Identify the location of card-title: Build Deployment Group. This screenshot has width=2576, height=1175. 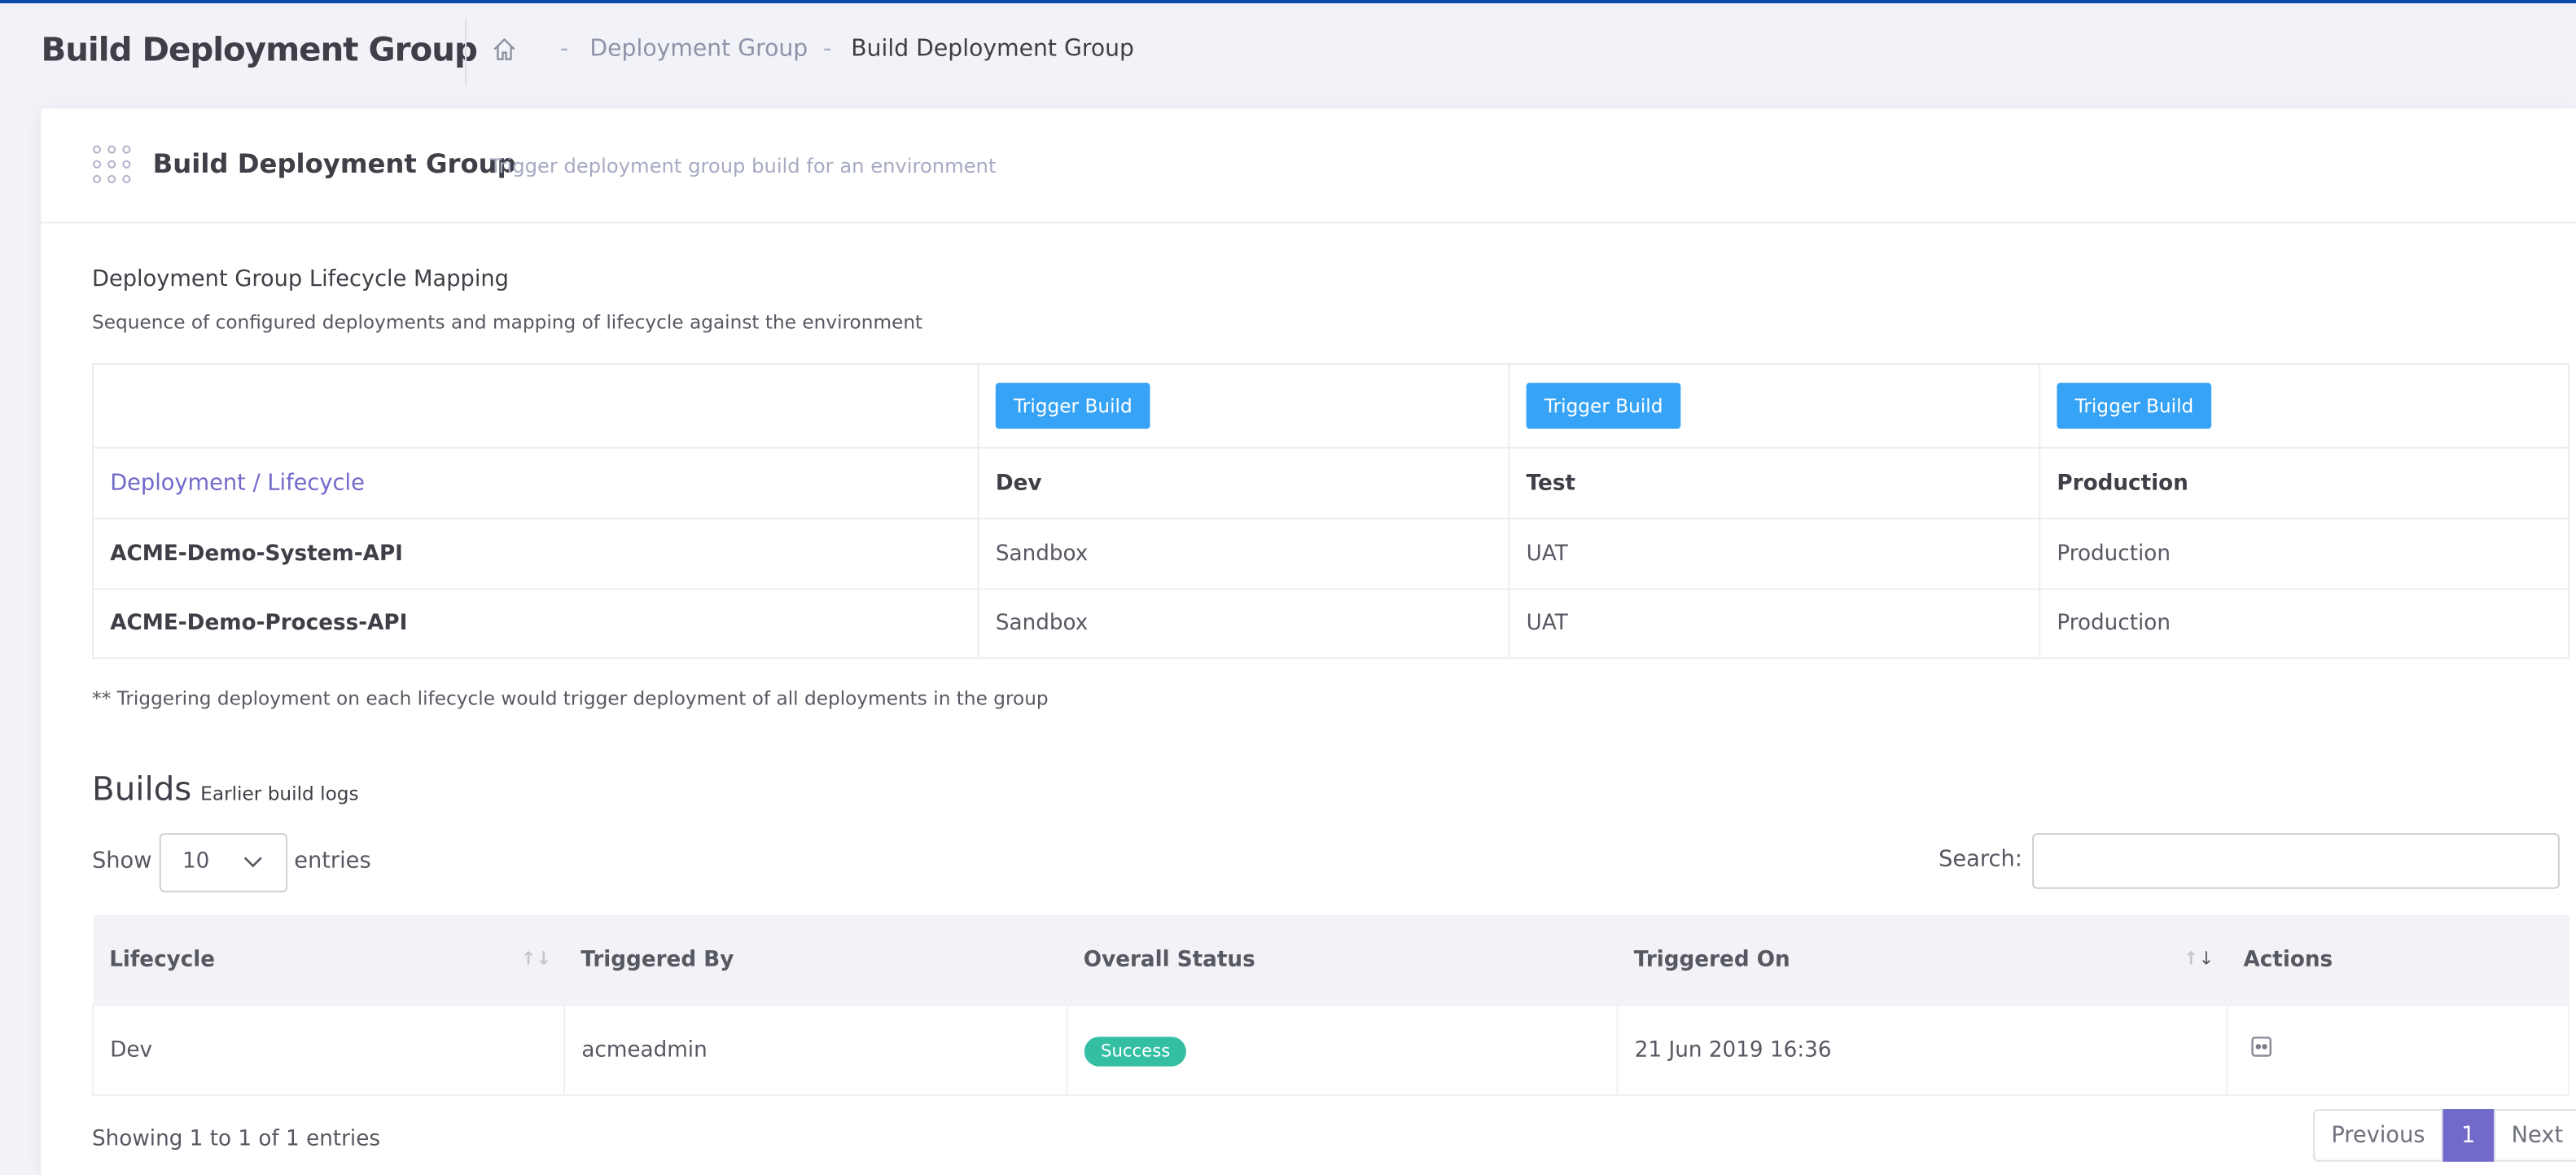
(334, 163).